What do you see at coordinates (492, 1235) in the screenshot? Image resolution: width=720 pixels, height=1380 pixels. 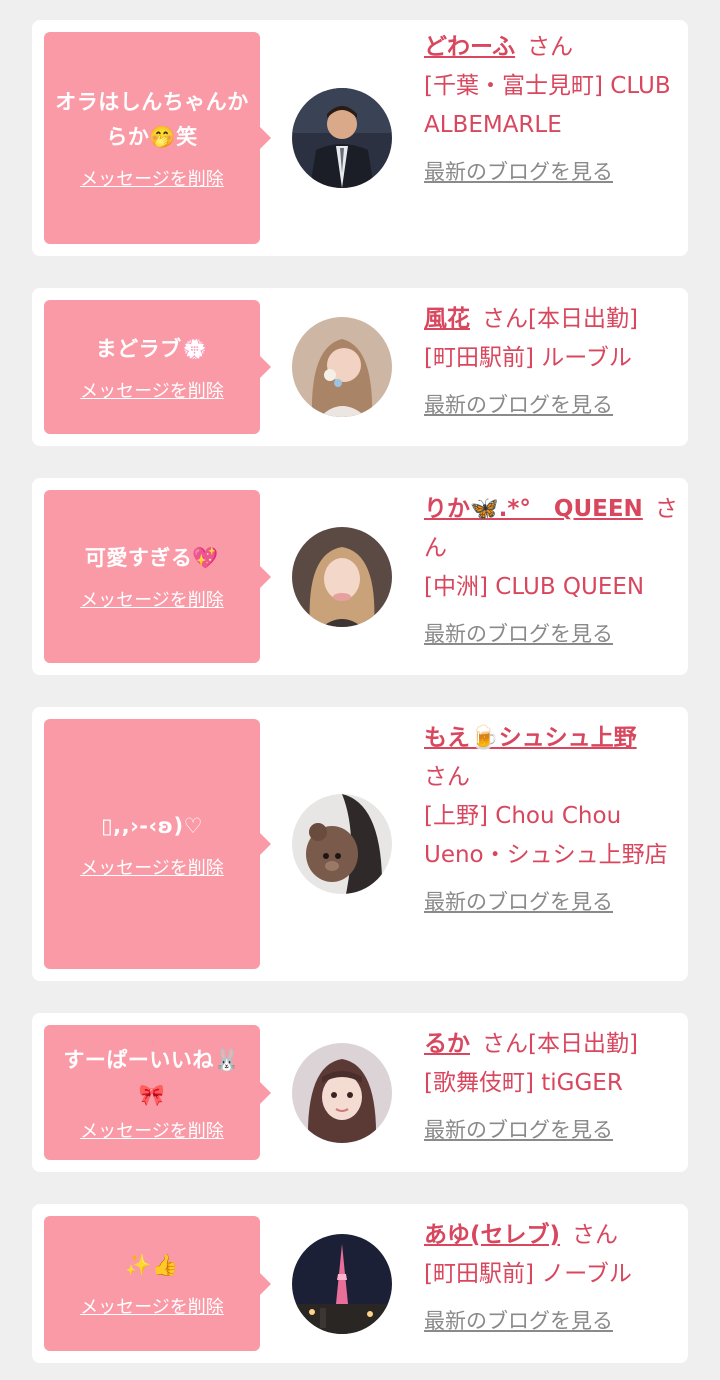 I see `sender-name-link: あゆ(セレブ)` at bounding box center [492, 1235].